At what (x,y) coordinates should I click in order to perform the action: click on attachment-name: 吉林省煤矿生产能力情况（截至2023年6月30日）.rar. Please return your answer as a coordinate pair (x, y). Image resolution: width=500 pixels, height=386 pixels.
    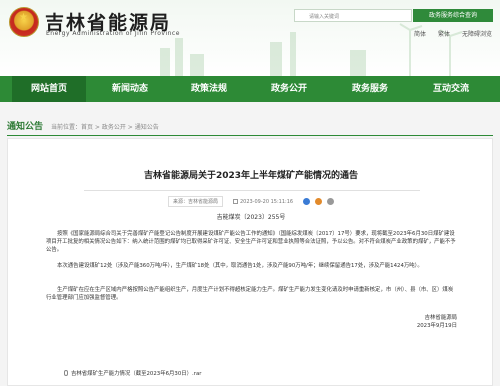
    Looking at the image, I should click on (136, 374).